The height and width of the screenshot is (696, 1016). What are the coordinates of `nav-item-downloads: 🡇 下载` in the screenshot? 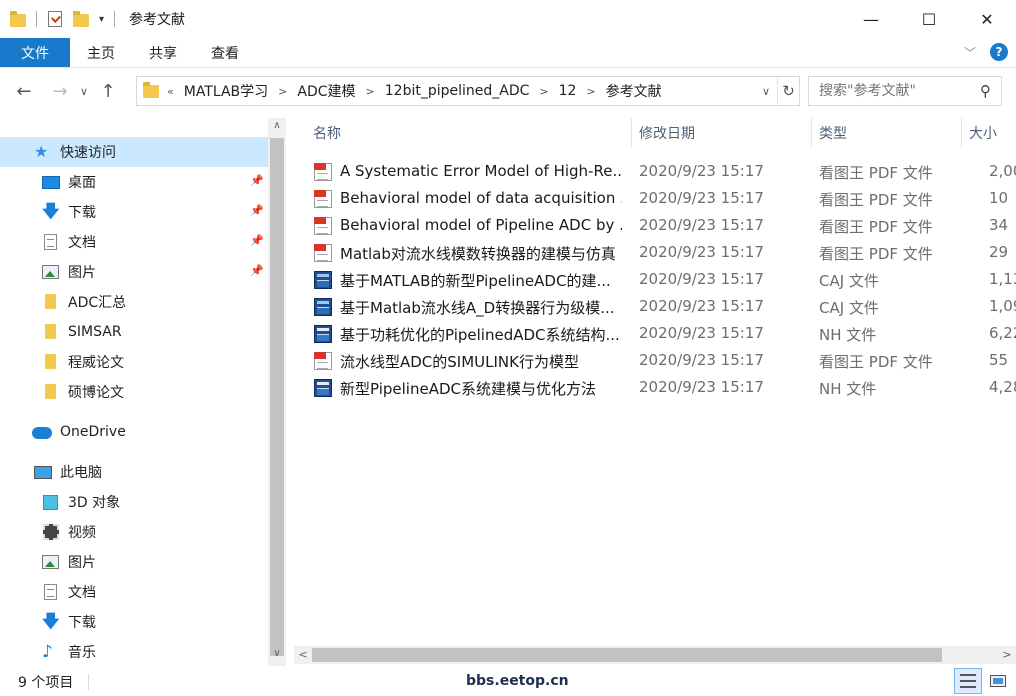 It's located at (48, 212).